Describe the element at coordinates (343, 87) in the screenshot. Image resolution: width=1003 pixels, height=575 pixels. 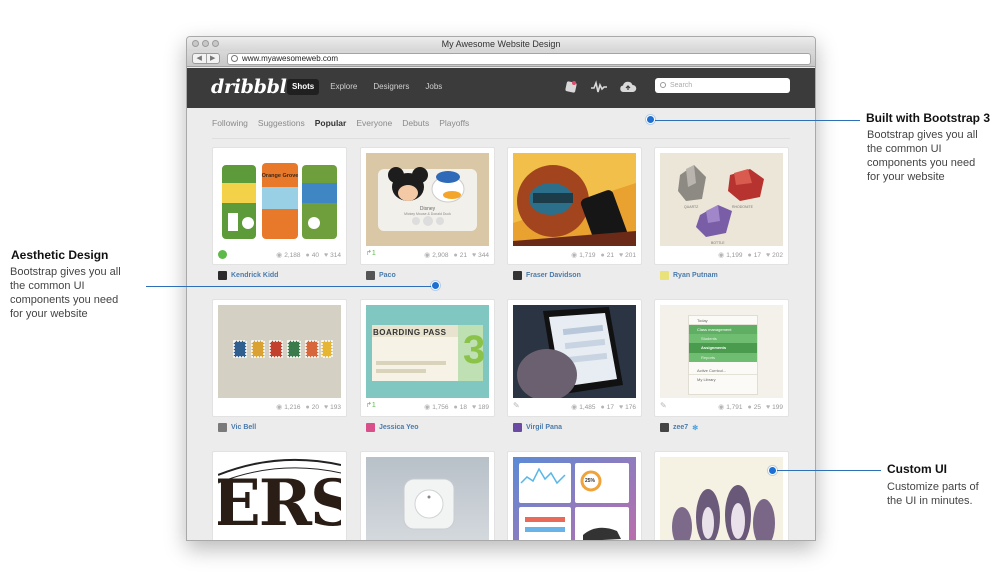
I see `nav-explore: Explore` at that location.